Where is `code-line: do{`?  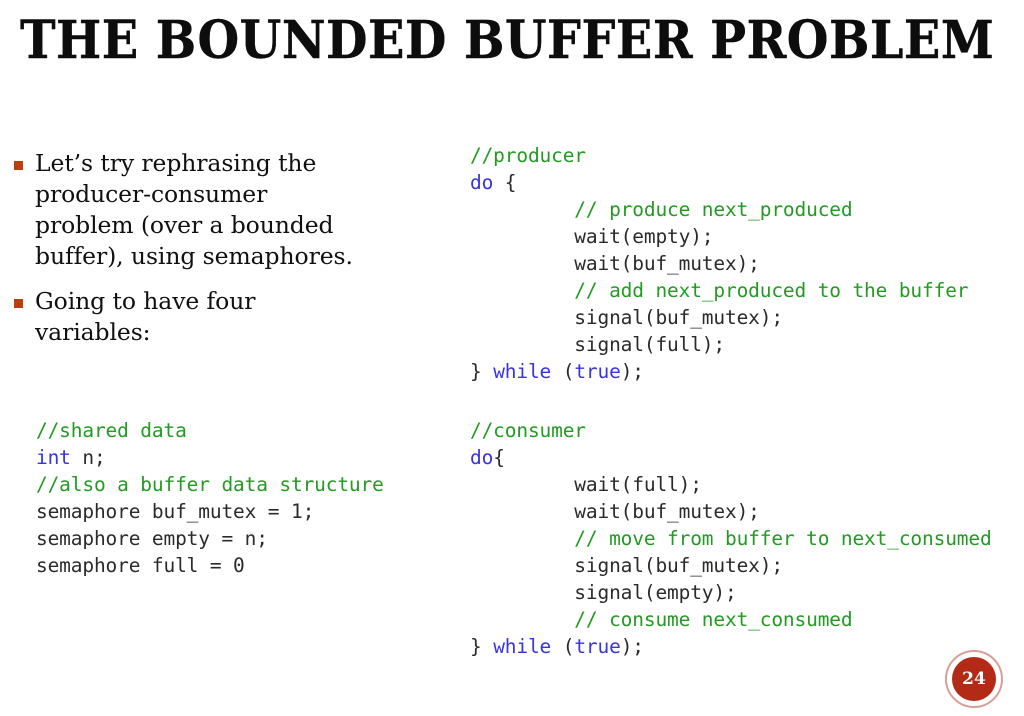 code-line: do{ is located at coordinates (731, 457).